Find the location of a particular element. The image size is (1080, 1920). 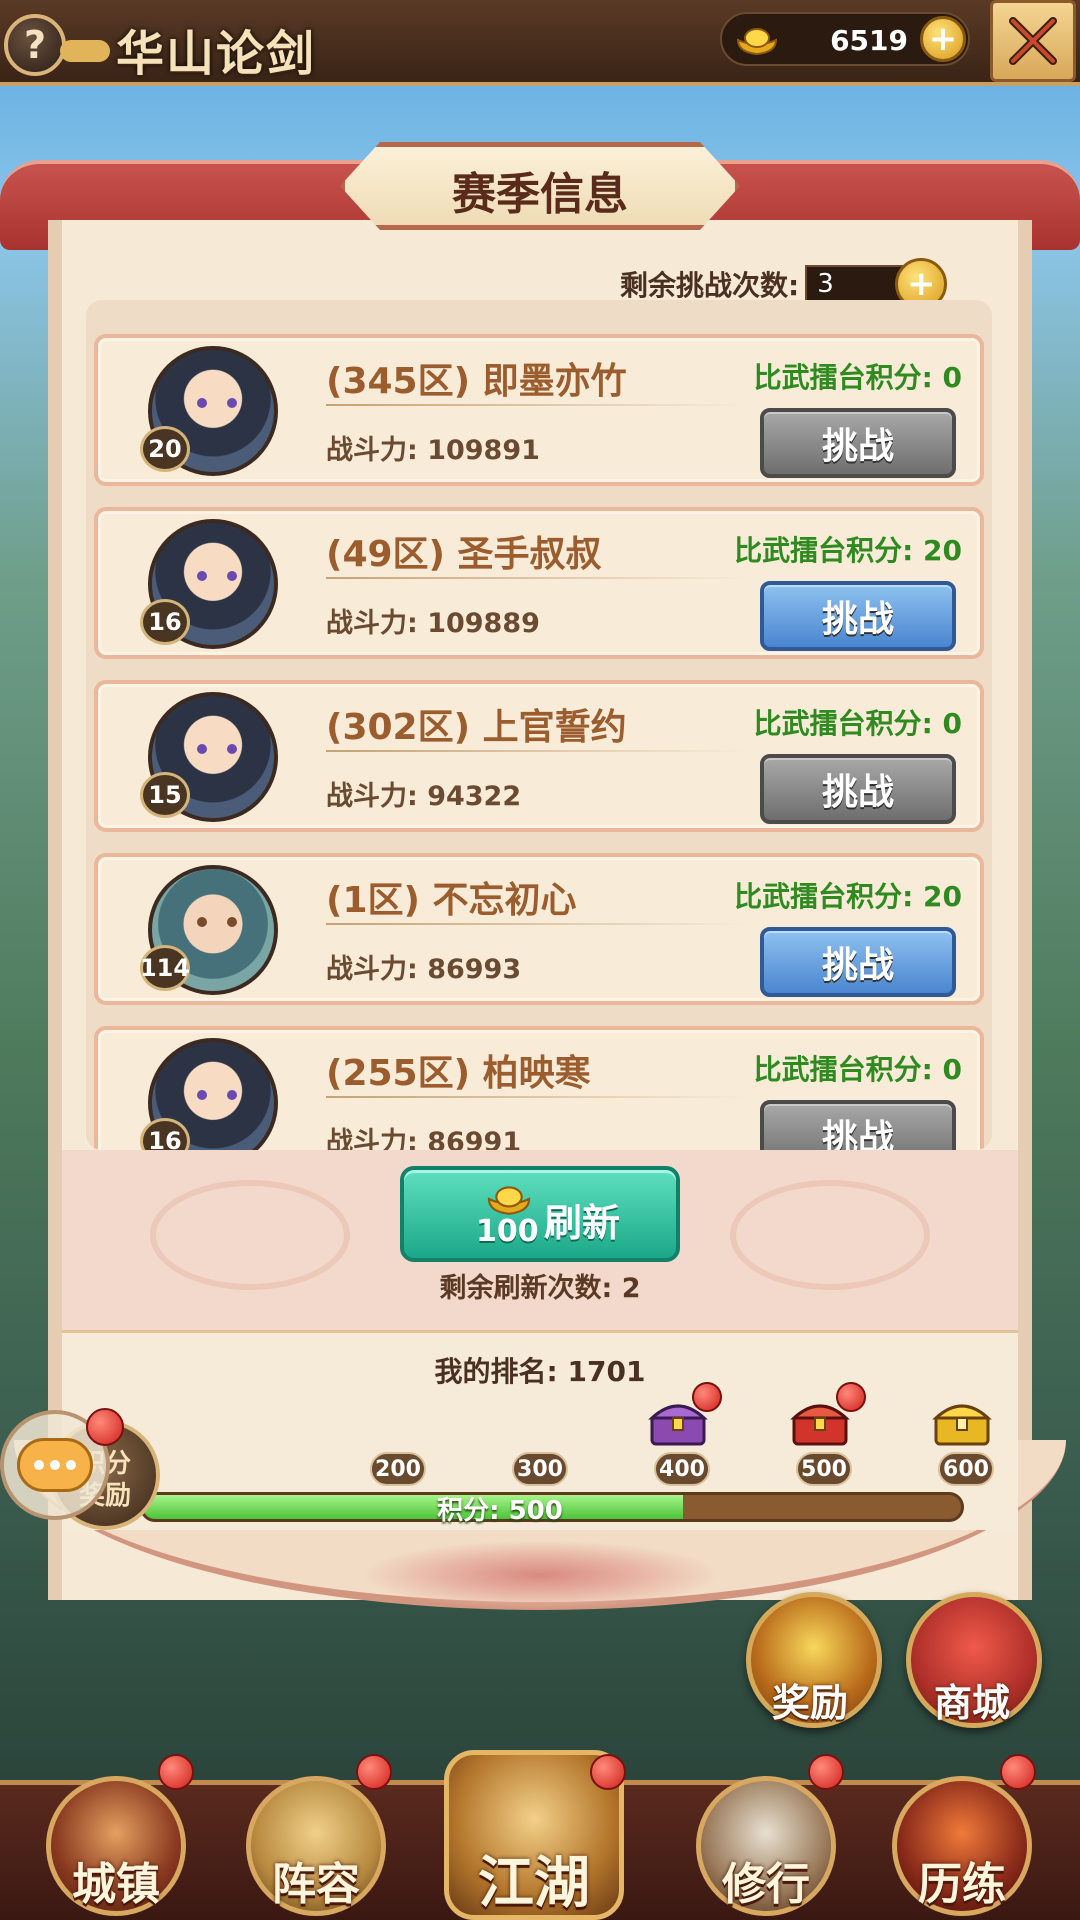

title-cloud-icon is located at coordinates (85, 51).